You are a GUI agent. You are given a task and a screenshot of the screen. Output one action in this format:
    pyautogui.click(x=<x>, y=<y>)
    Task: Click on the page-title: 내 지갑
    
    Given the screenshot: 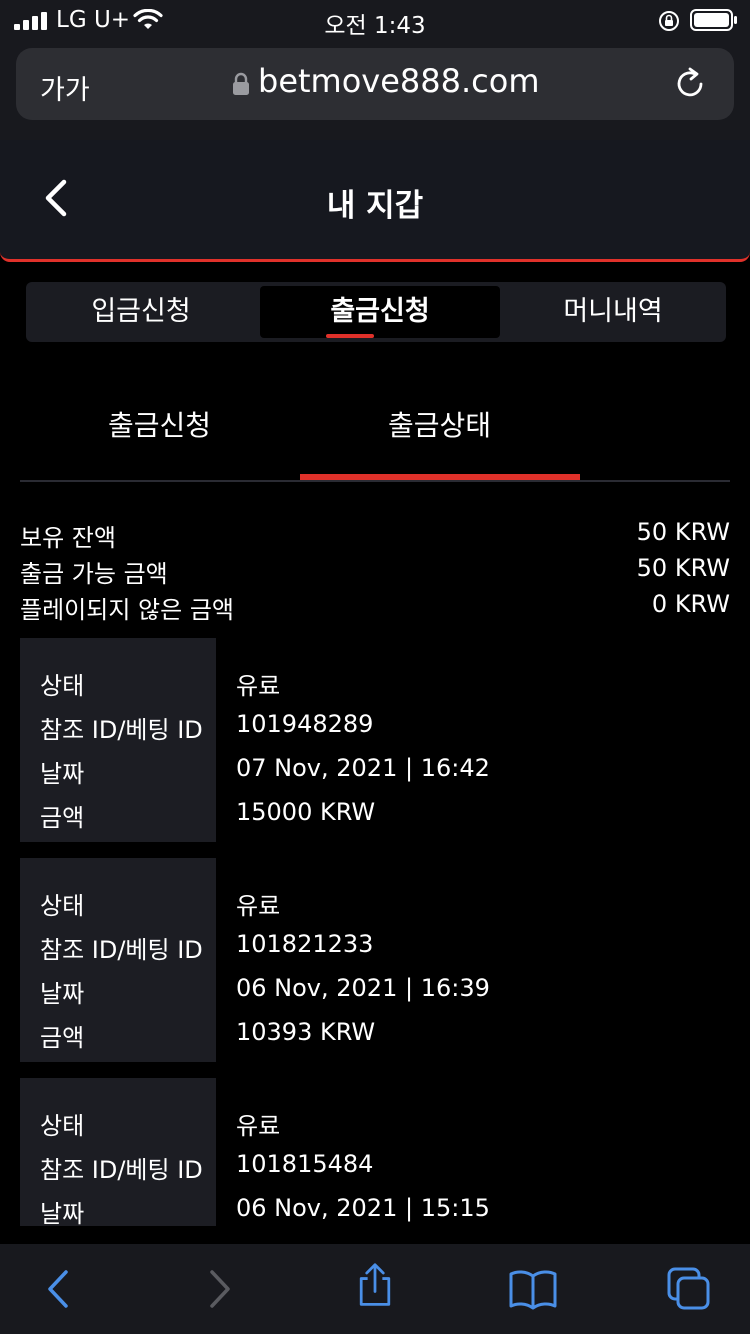 What is the action you would take?
    pyautogui.click(x=375, y=206)
    